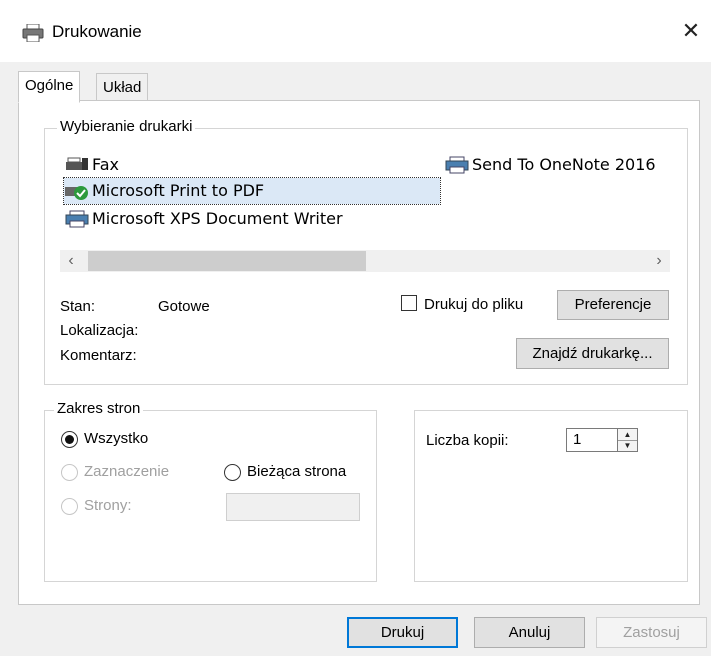  I want to click on radio-all-label: Wszystko, so click(116, 438).